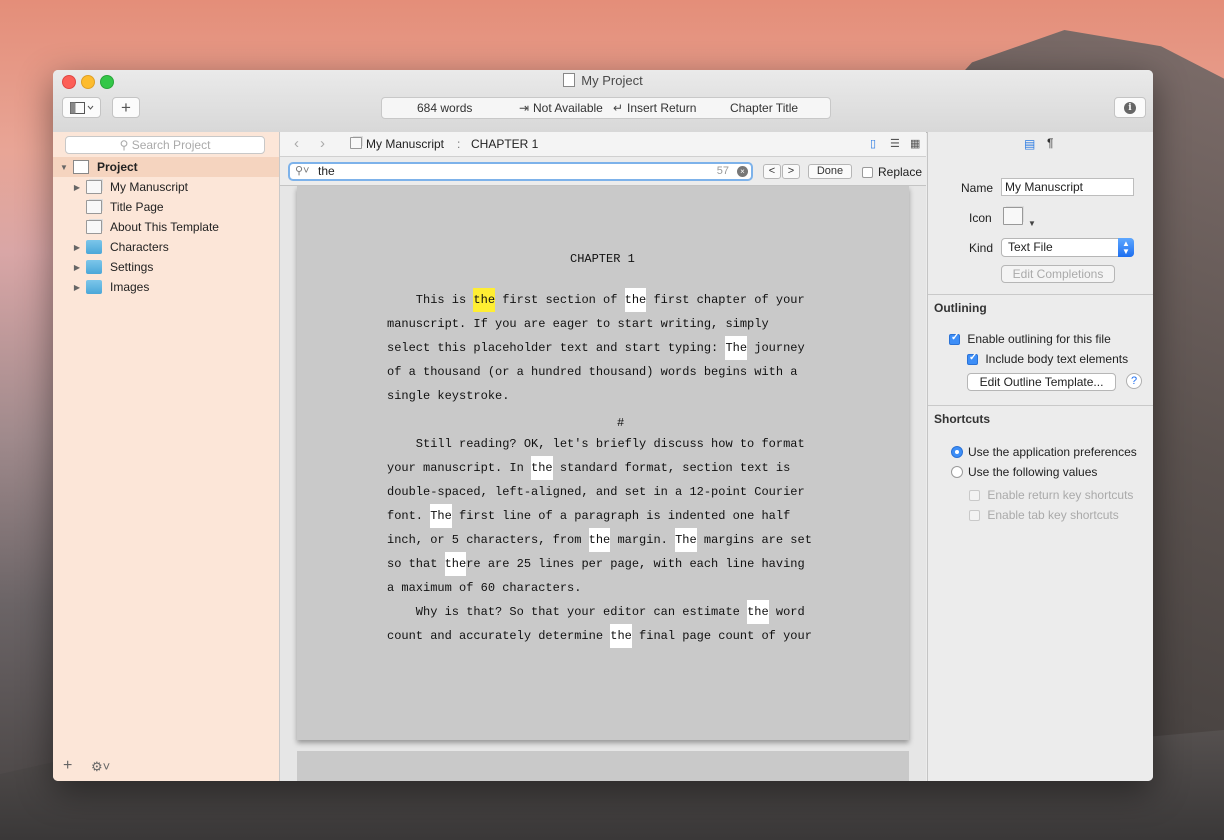 Image resolution: width=1224 pixels, height=840 pixels. I want to click on inspector-toggle-button: i, so click(1130, 107).